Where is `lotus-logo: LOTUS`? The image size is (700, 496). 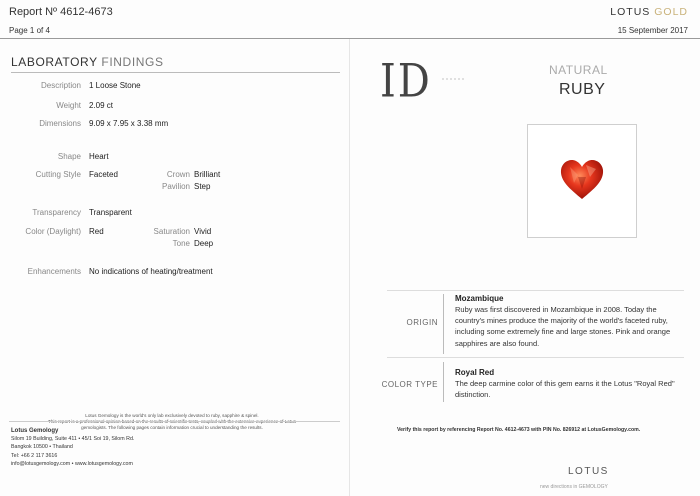
lotus-logo: LOTUS is located at coordinates (588, 471).